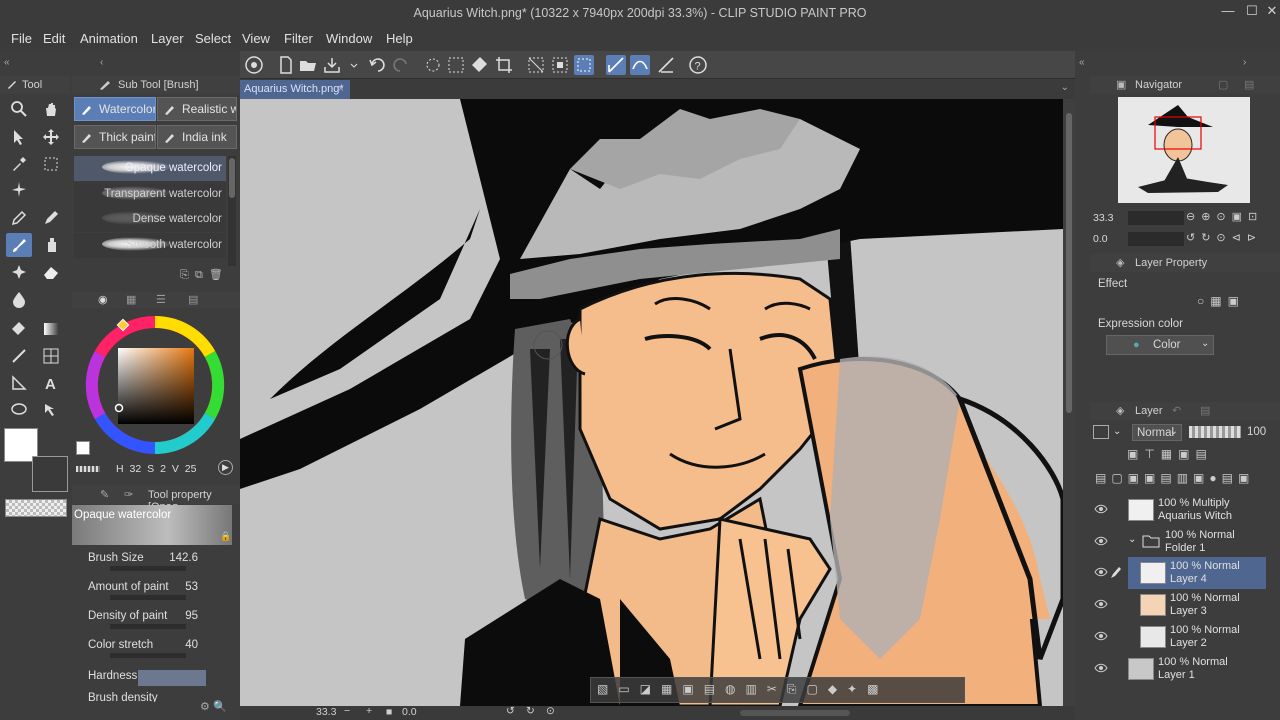  I want to click on snap-special-ruler-icon, so click(640, 65).